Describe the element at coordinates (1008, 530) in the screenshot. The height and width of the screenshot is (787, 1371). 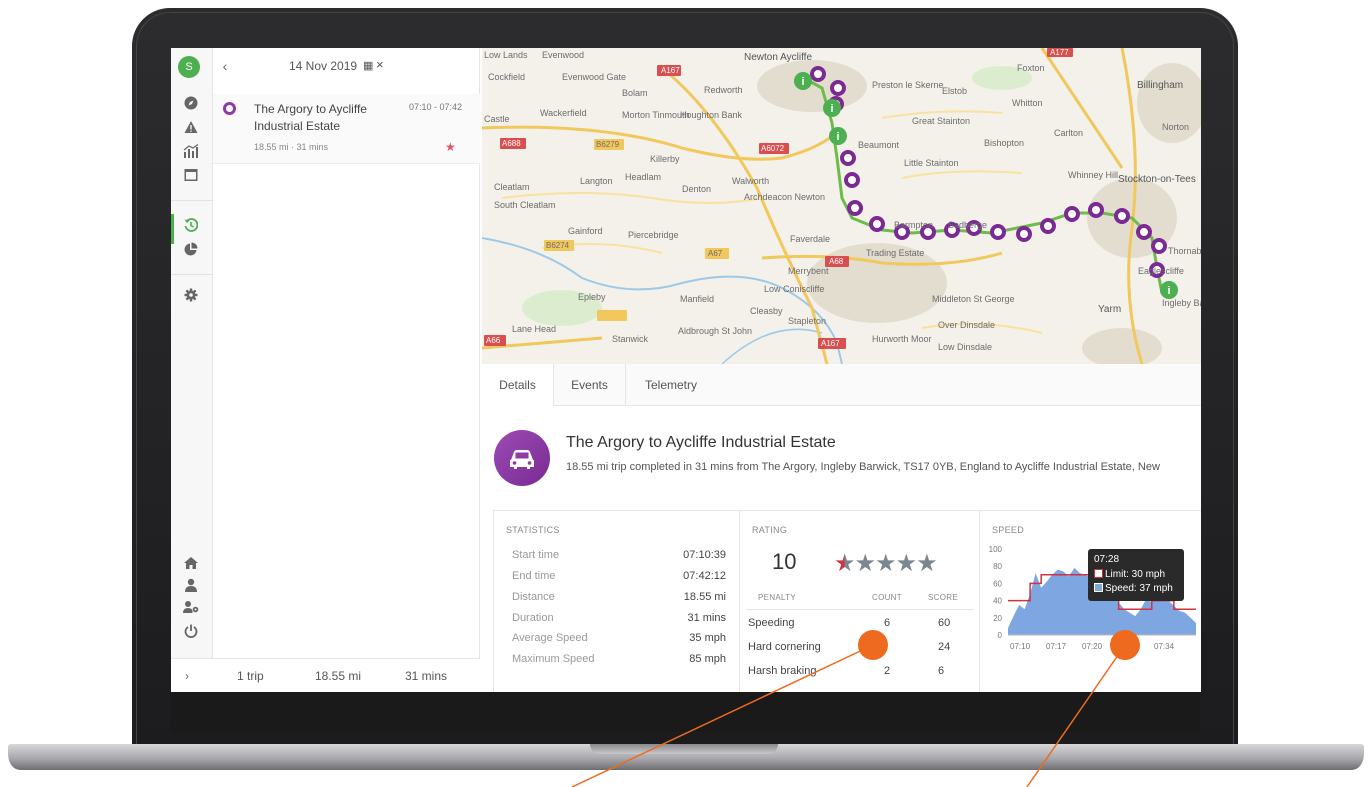
I see `speed-title: SPEED` at that location.